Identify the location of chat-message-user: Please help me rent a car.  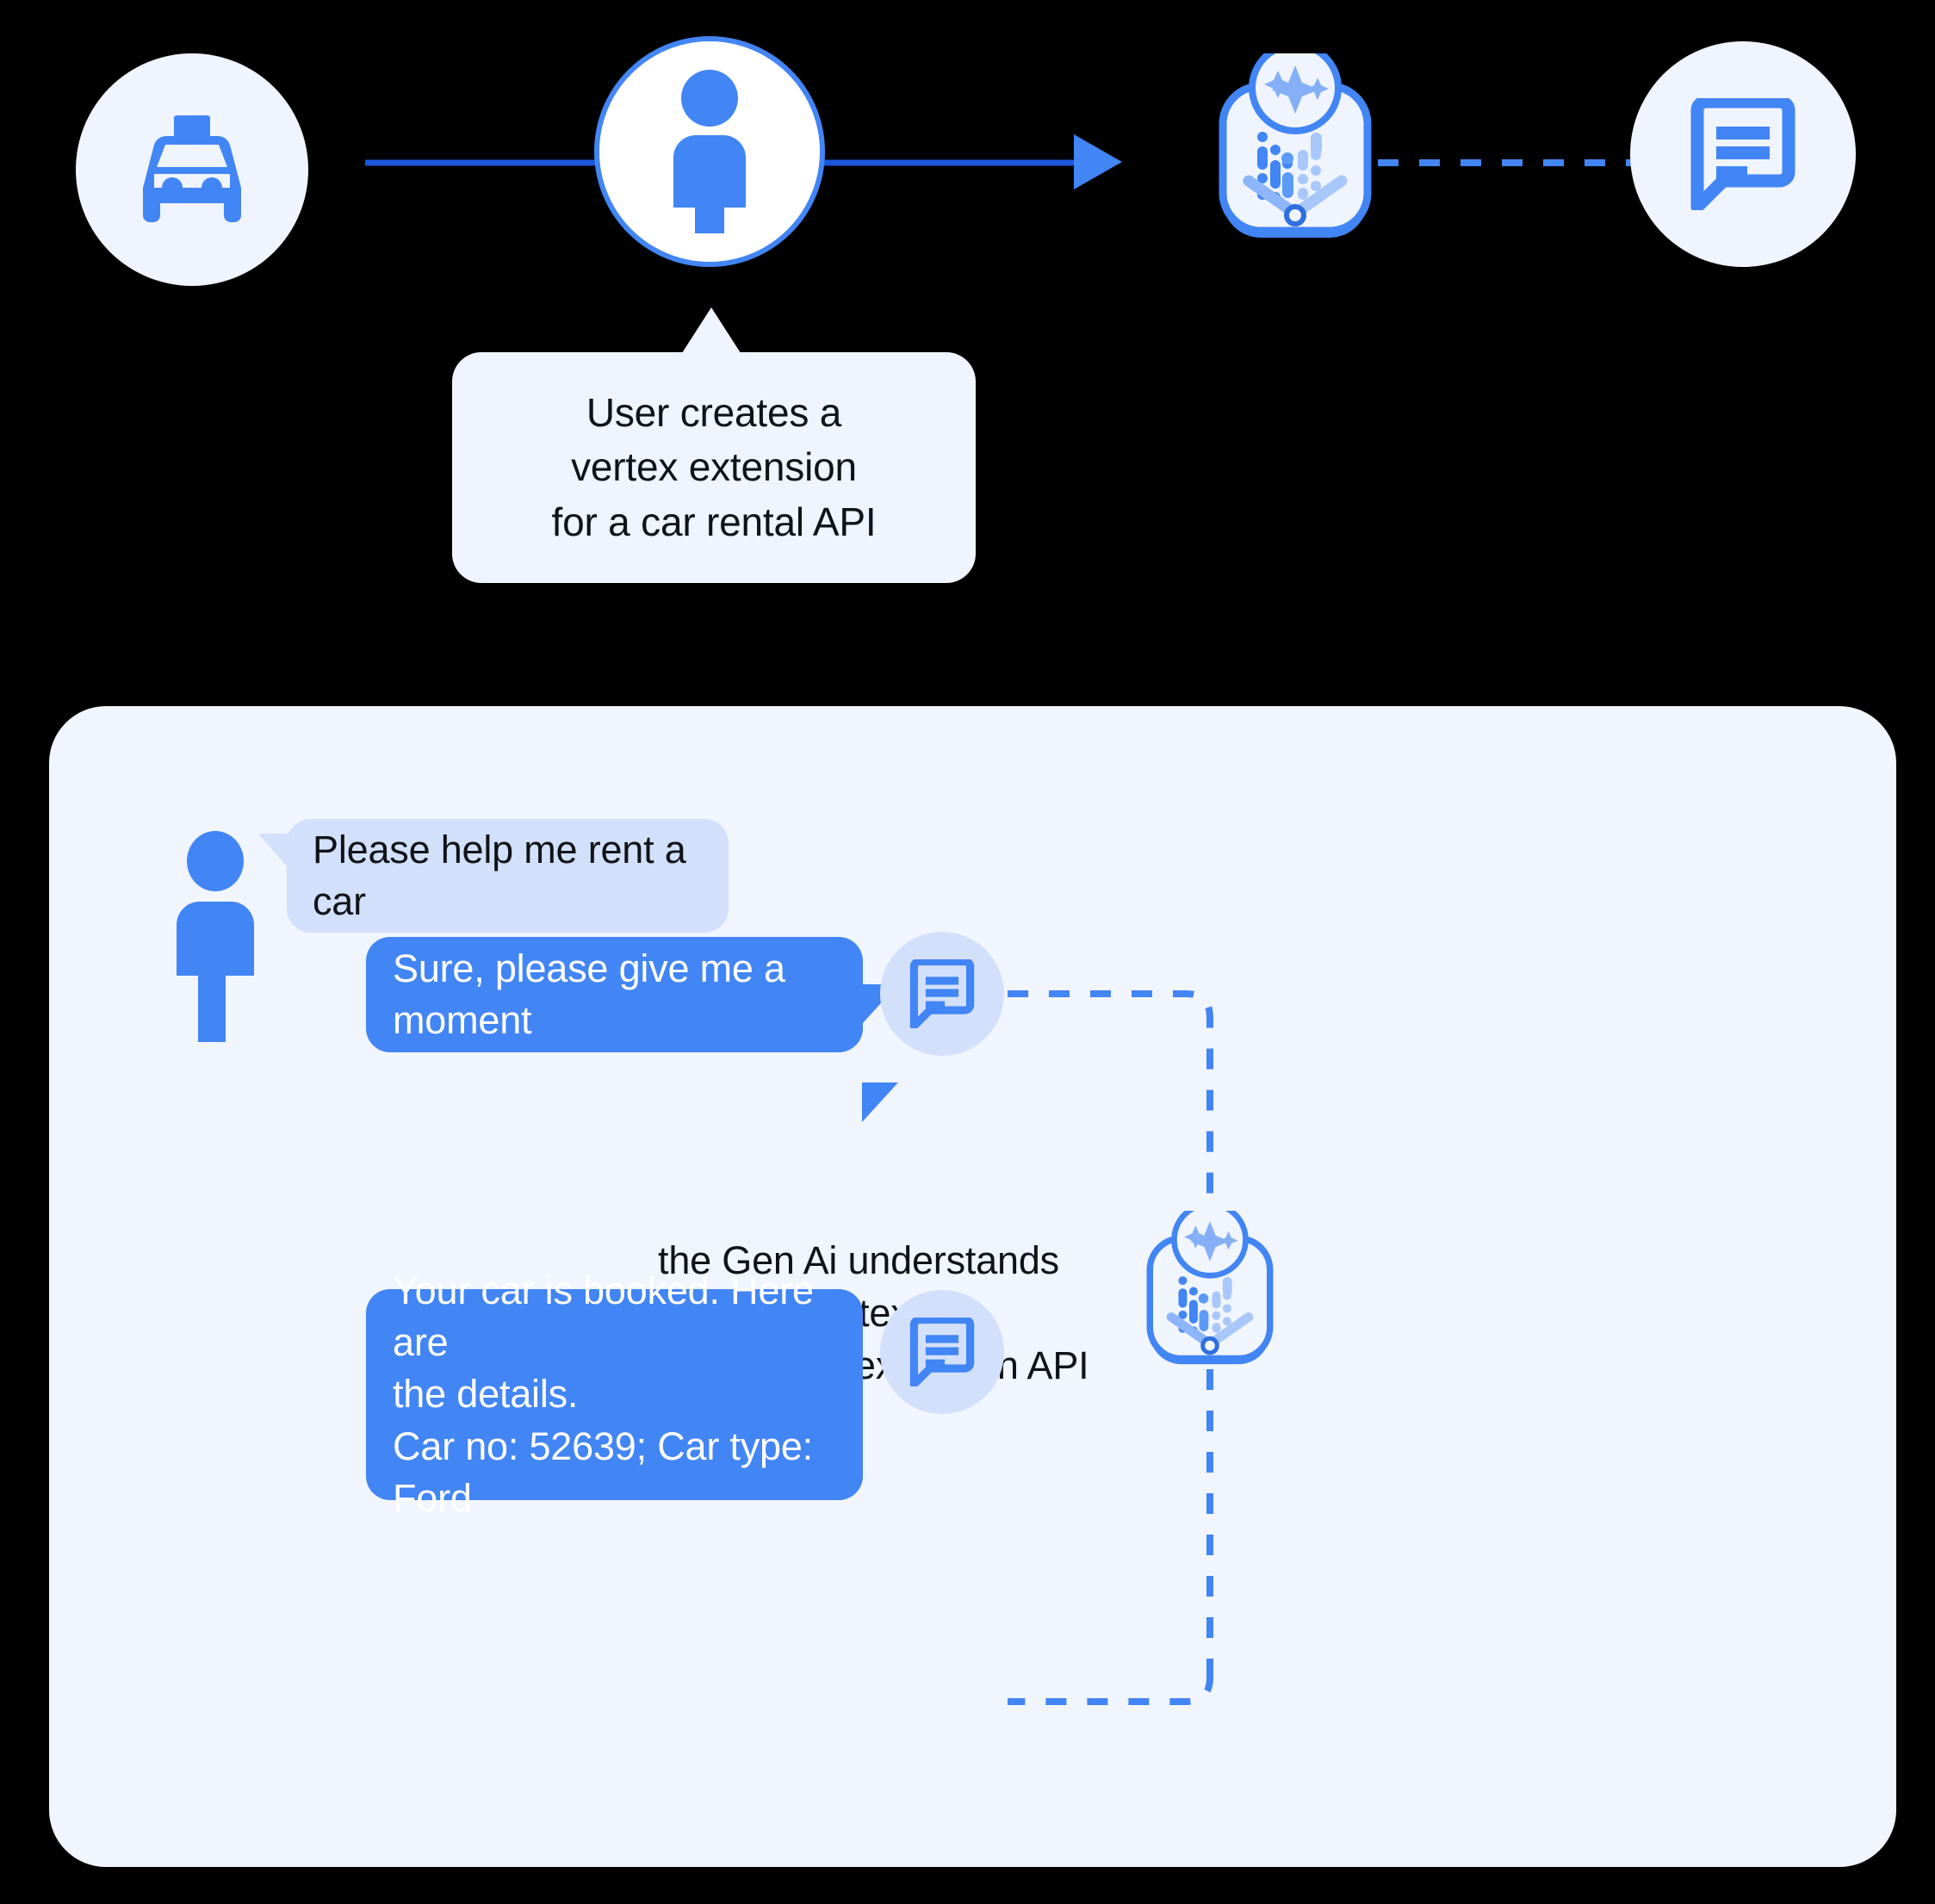
(508, 876).